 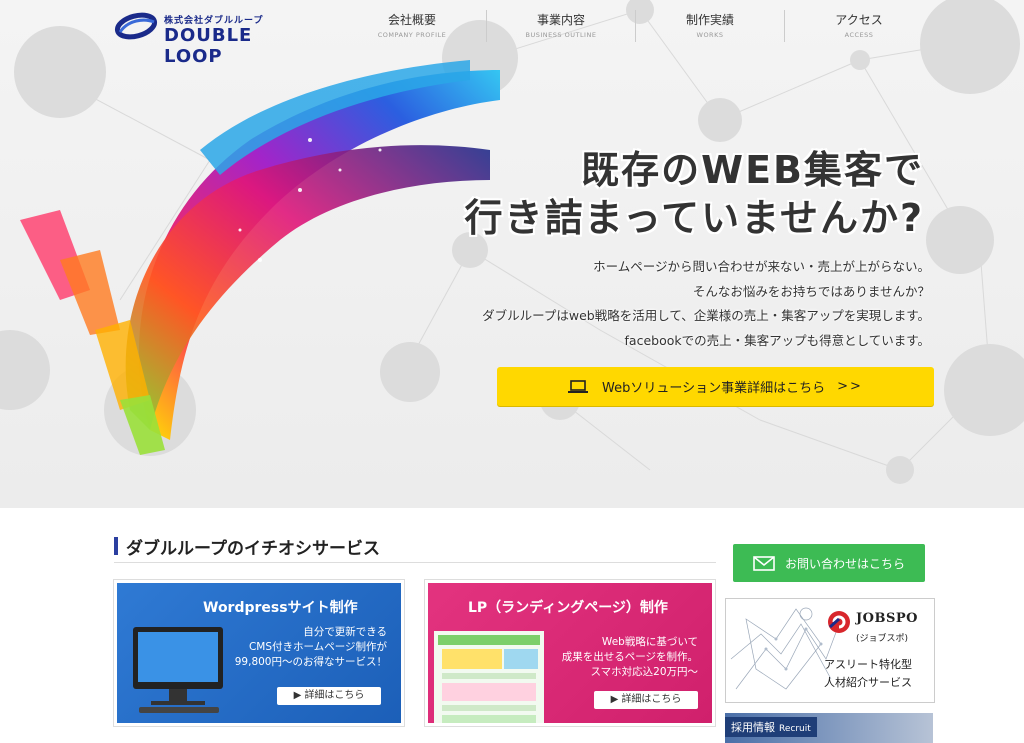 I want to click on featured-services-heading: ダブルループのイチオシサービス, so click(x=415, y=548).